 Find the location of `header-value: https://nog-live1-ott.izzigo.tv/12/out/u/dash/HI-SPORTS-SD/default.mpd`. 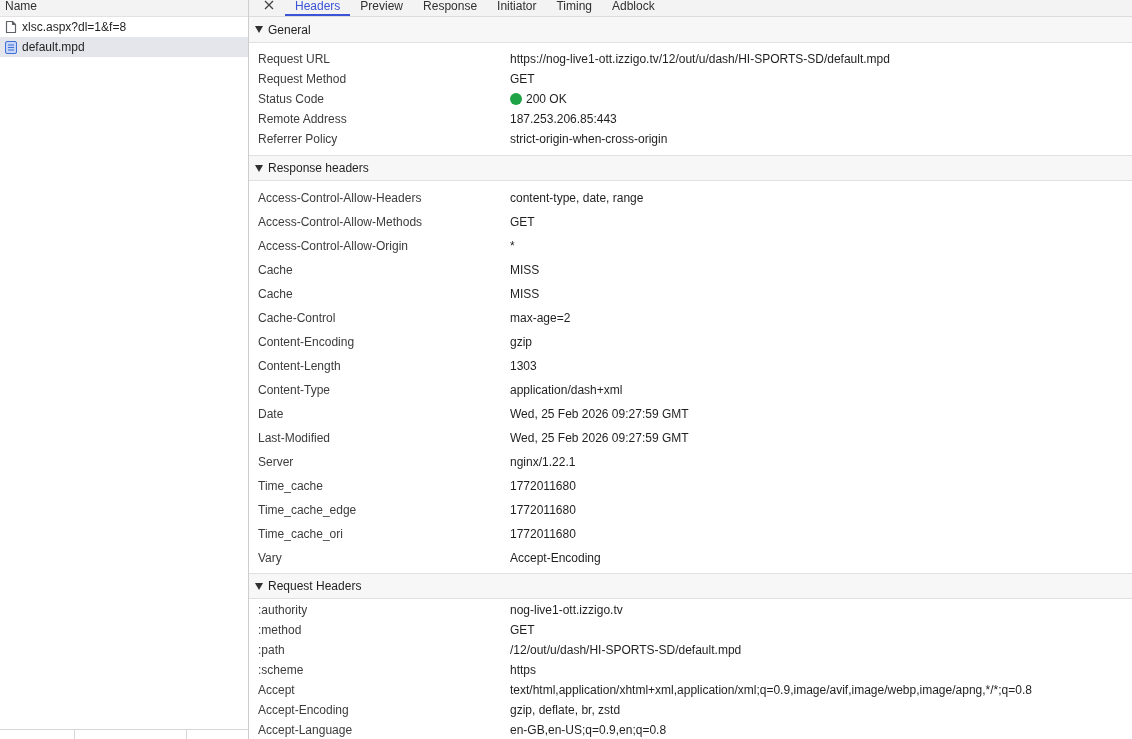

header-value: https://nog-live1-ott.izzigo.tv/12/out/u/dash/HI-SPORTS-SD/default.mpd is located at coordinates (700, 59).